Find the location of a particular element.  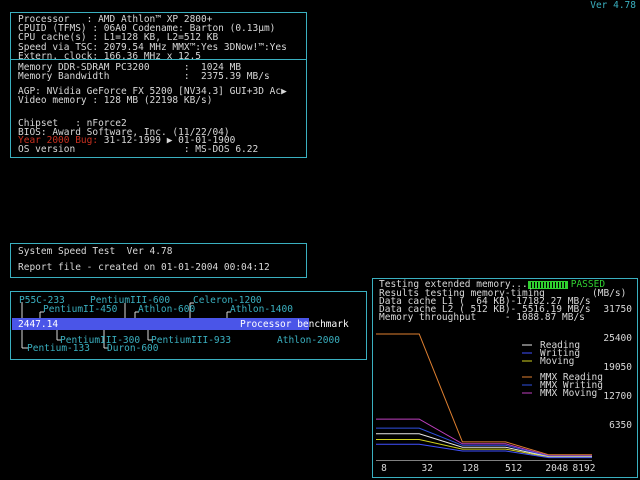

series-line is located at coordinates (484, 437).